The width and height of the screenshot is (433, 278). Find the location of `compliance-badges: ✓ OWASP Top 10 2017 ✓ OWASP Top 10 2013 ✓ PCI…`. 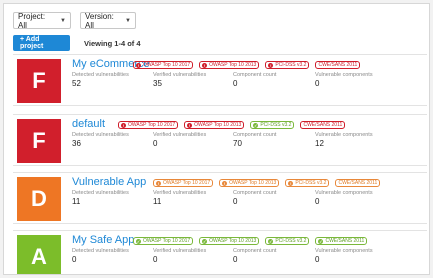

compliance-badges: ✓ OWASP Top 10 2017 ✓ OWASP Top 10 2013 ✓ PCI… is located at coordinates (250, 241).